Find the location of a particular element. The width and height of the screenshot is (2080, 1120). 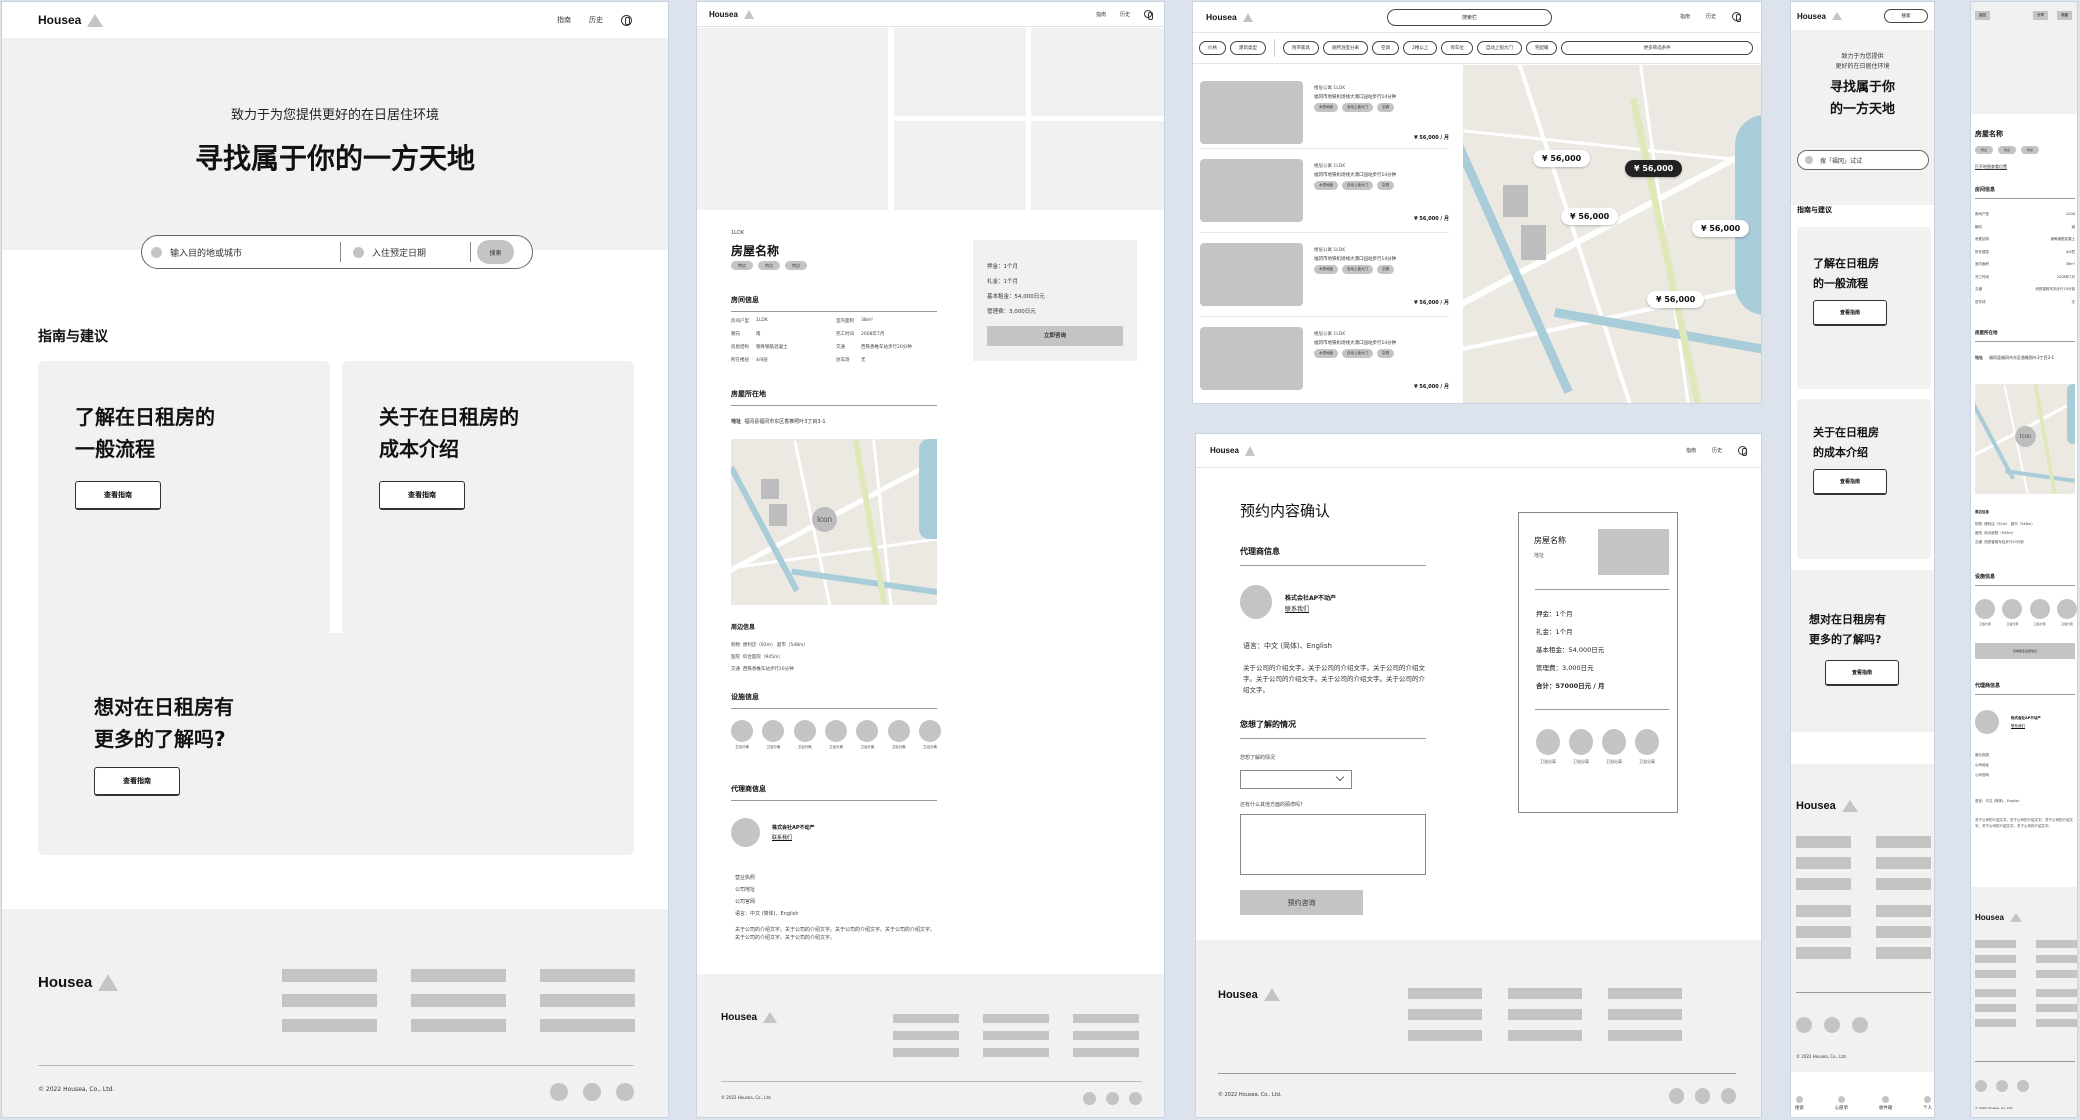

filter-chip: 宅配箱 is located at coordinates (1541, 48).